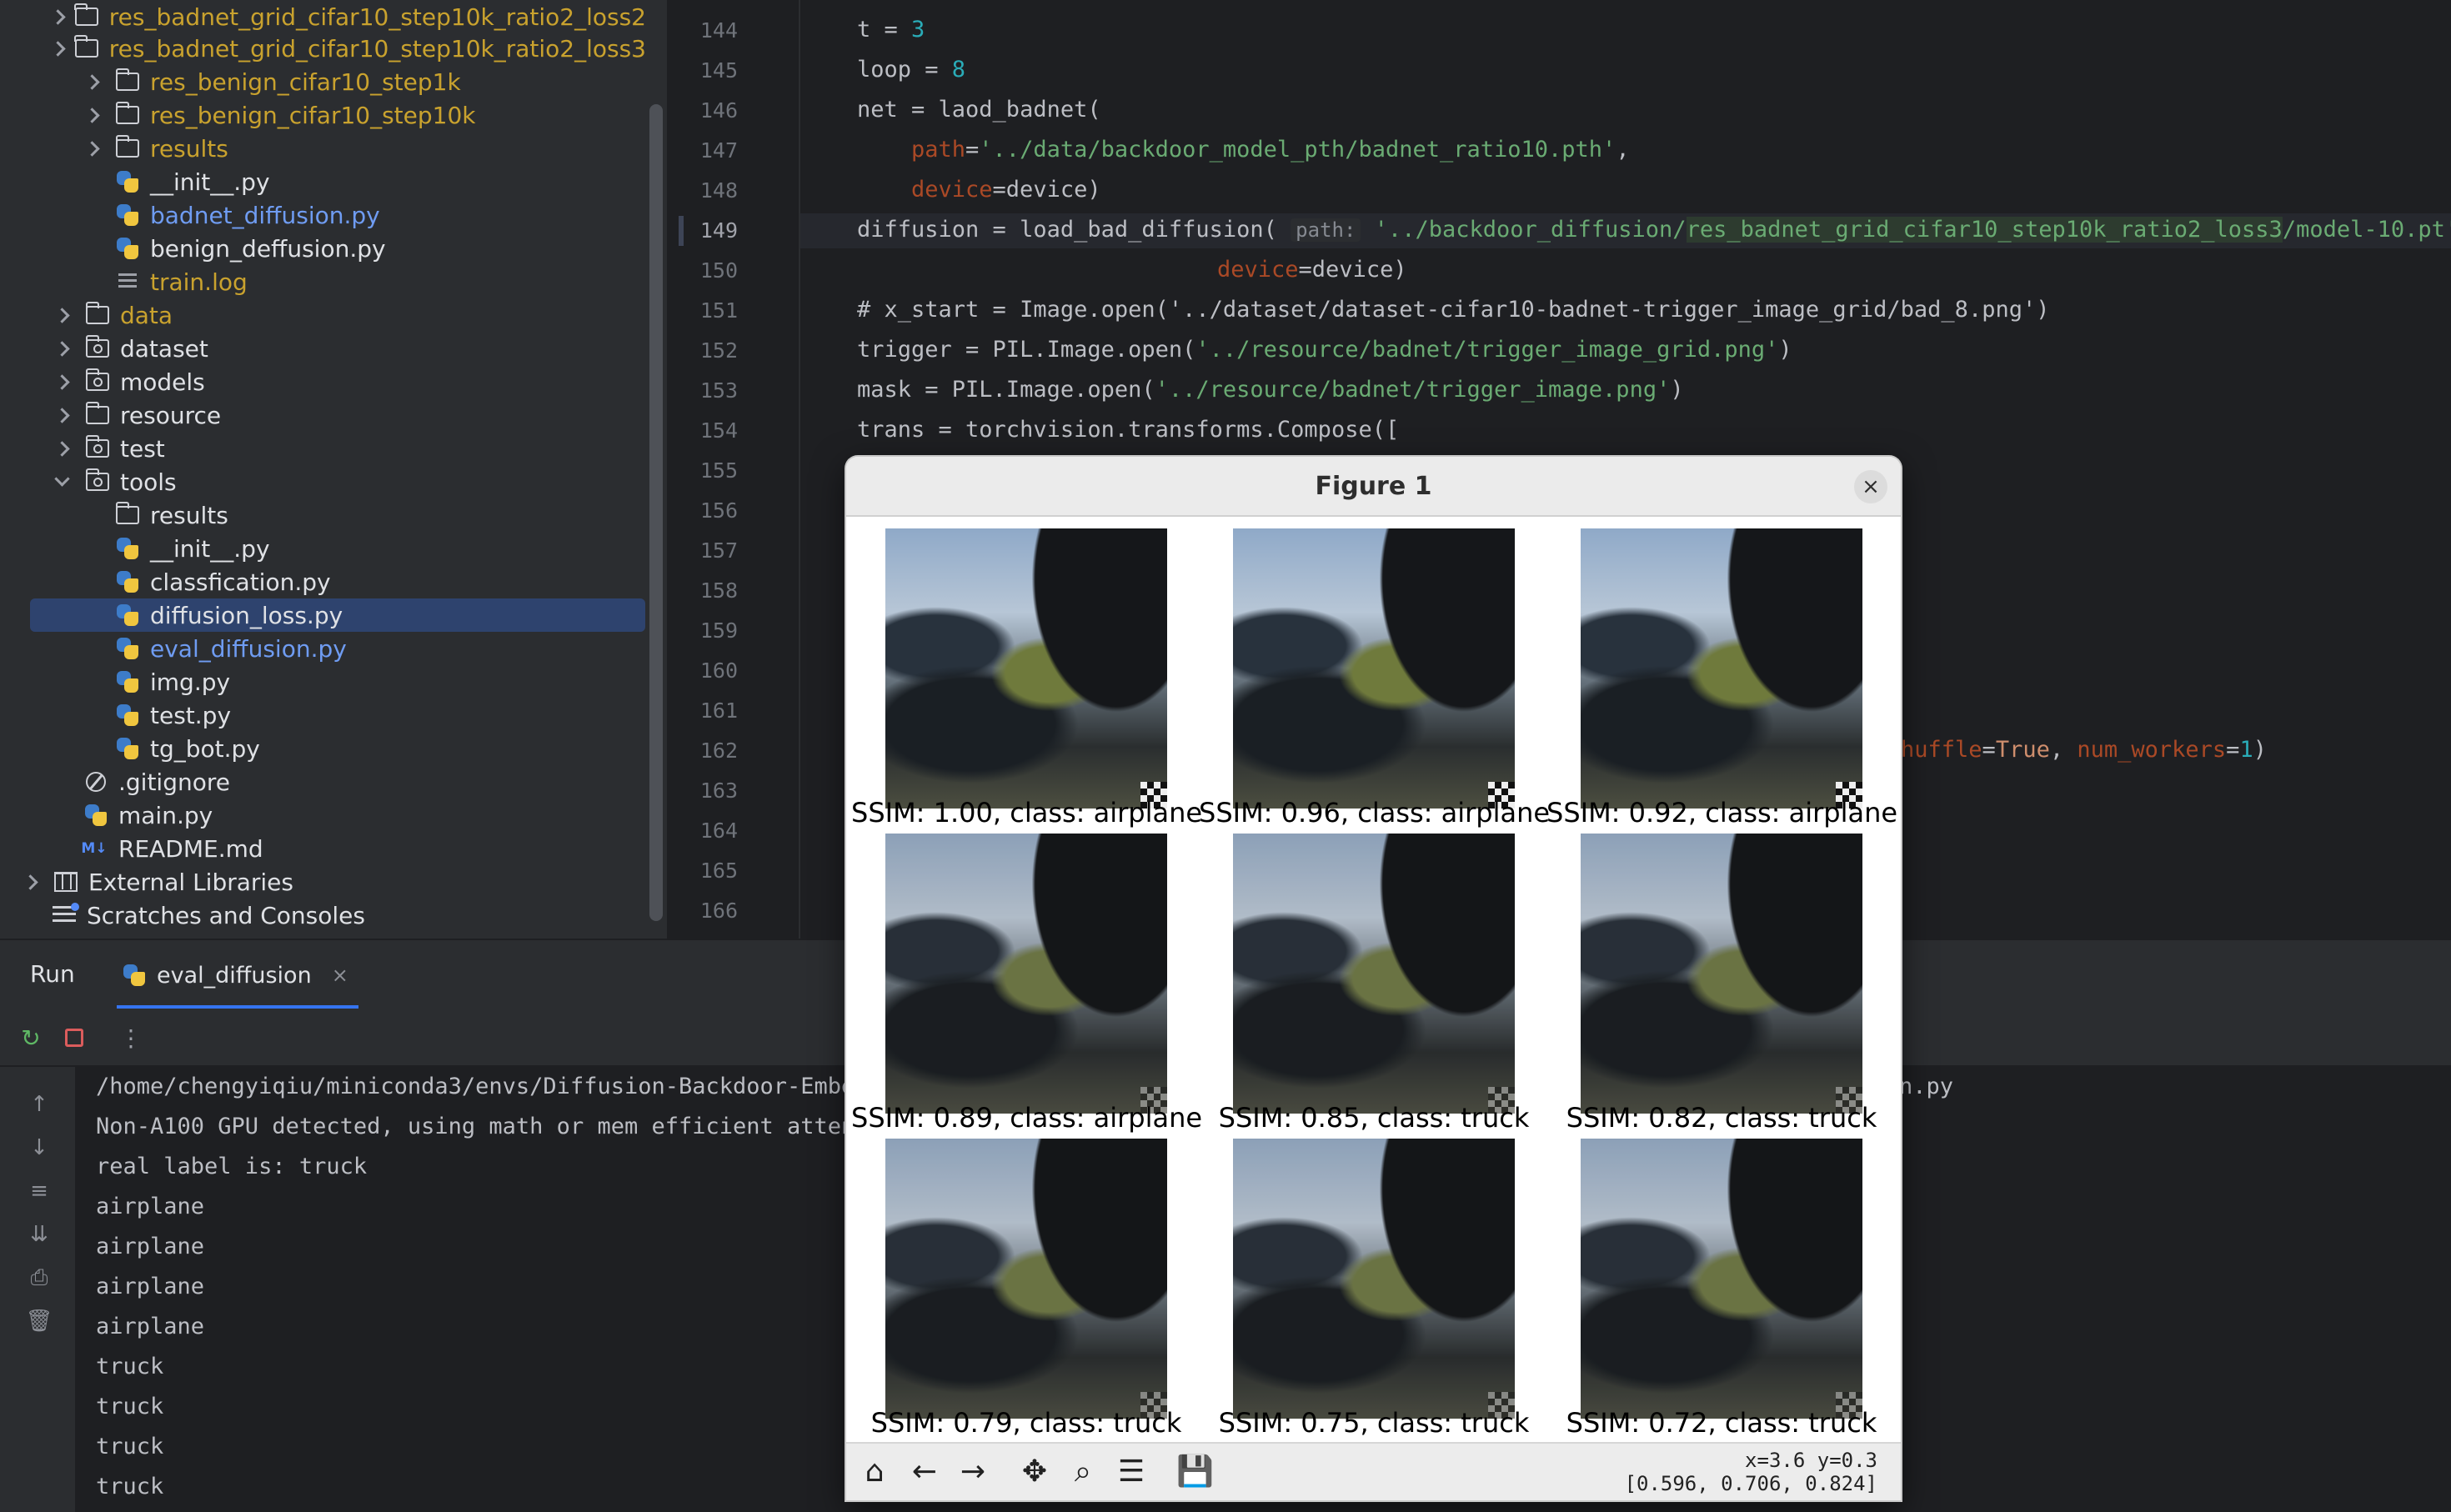 Image resolution: width=2451 pixels, height=1512 pixels. I want to click on tree-item-label: resource, so click(171, 415).